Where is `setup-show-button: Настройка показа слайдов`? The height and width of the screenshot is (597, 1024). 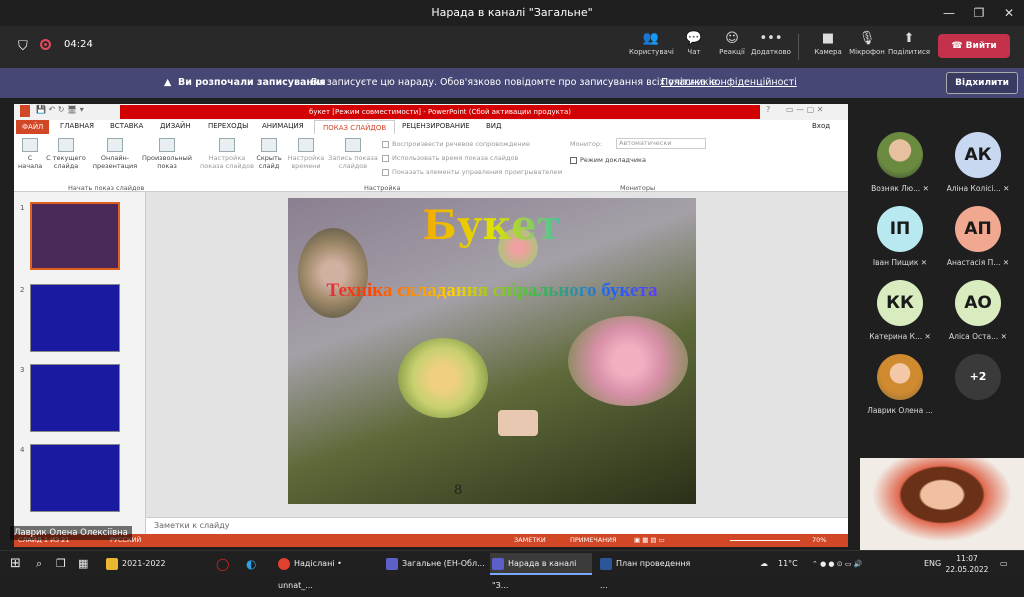 setup-show-button: Настройка показа слайдов is located at coordinates (227, 154).